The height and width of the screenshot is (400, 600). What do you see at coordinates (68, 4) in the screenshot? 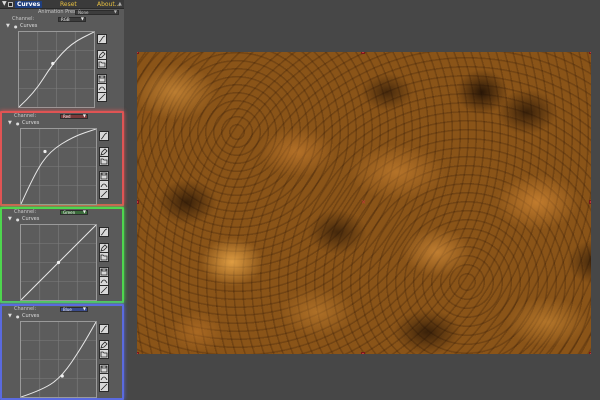
I see `reset-link: Reset` at bounding box center [68, 4].